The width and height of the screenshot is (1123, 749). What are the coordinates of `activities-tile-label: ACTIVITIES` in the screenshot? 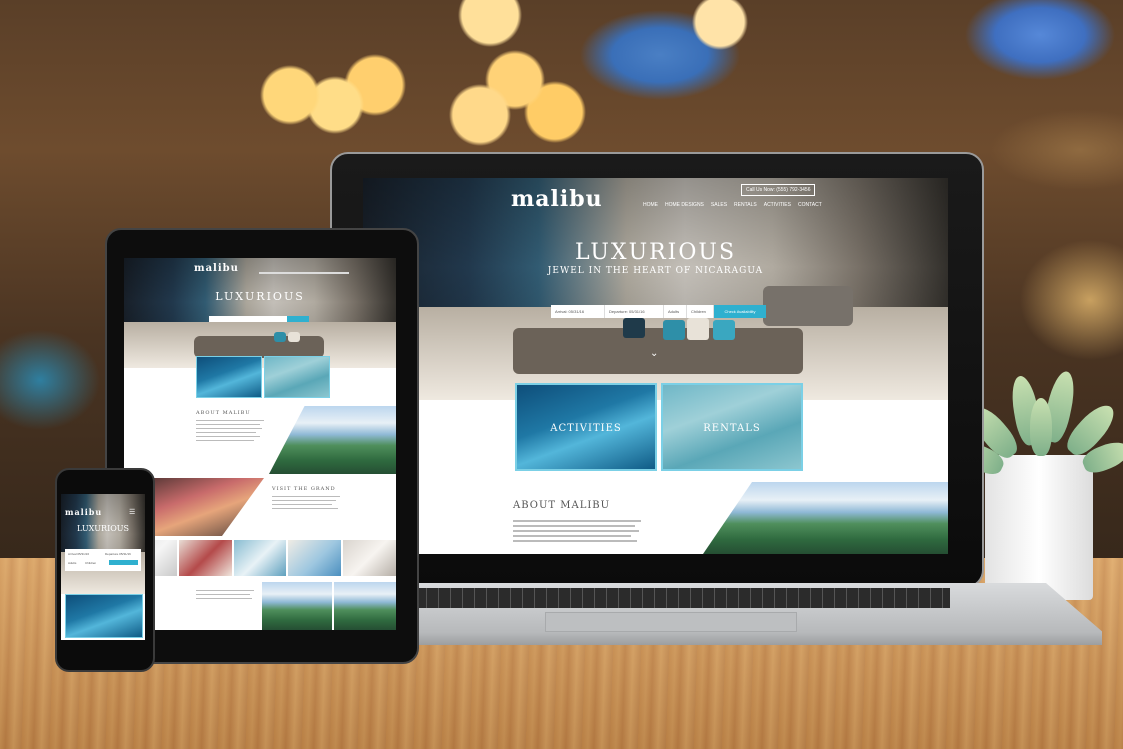 It's located at (586, 428).